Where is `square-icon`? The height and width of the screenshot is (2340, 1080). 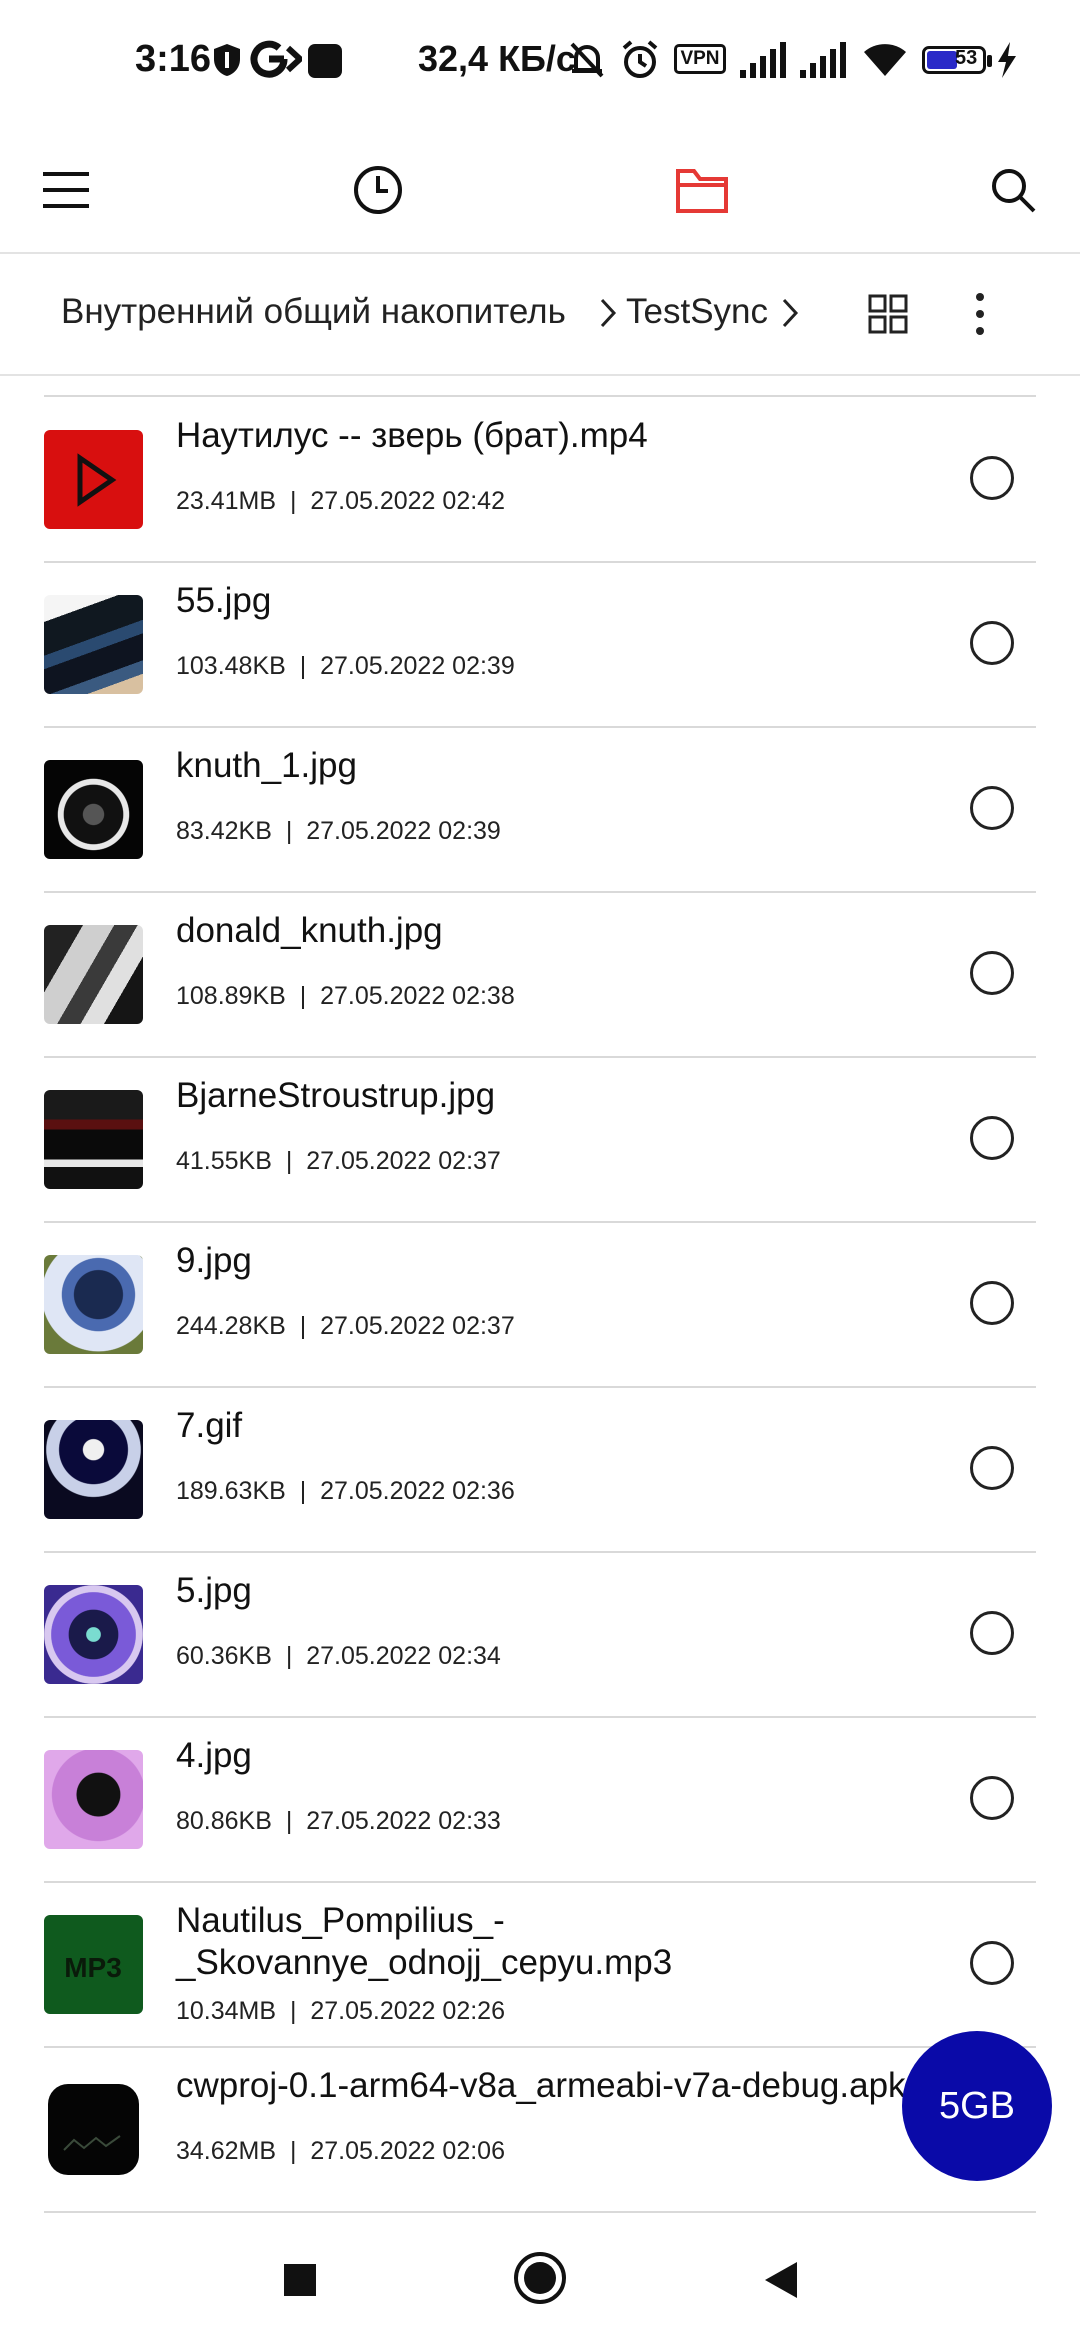 square-icon is located at coordinates (300, 2280).